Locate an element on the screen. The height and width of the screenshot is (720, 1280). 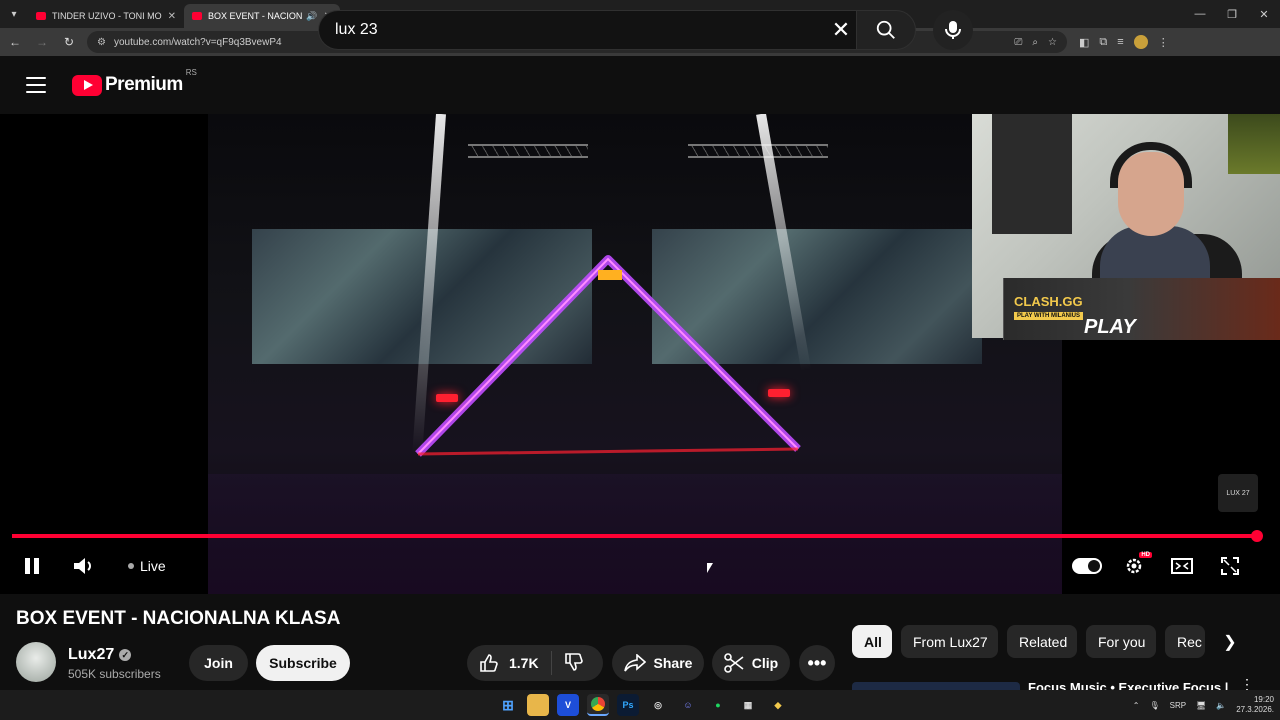
live-indicator: Live is located at coordinates (147, 566).